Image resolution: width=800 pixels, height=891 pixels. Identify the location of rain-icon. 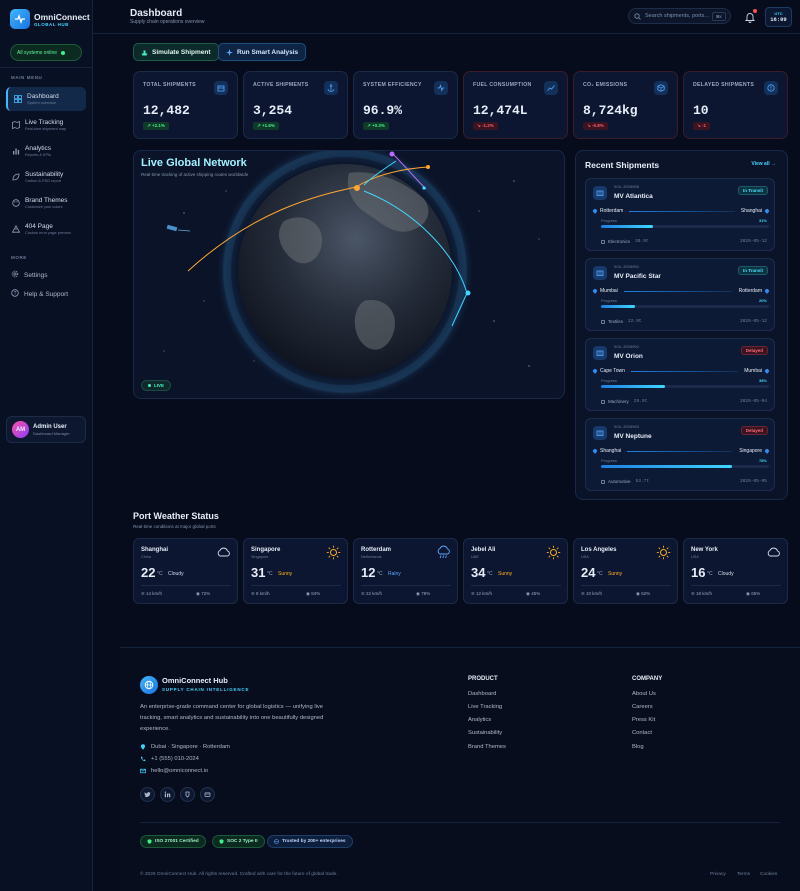
(443, 552).